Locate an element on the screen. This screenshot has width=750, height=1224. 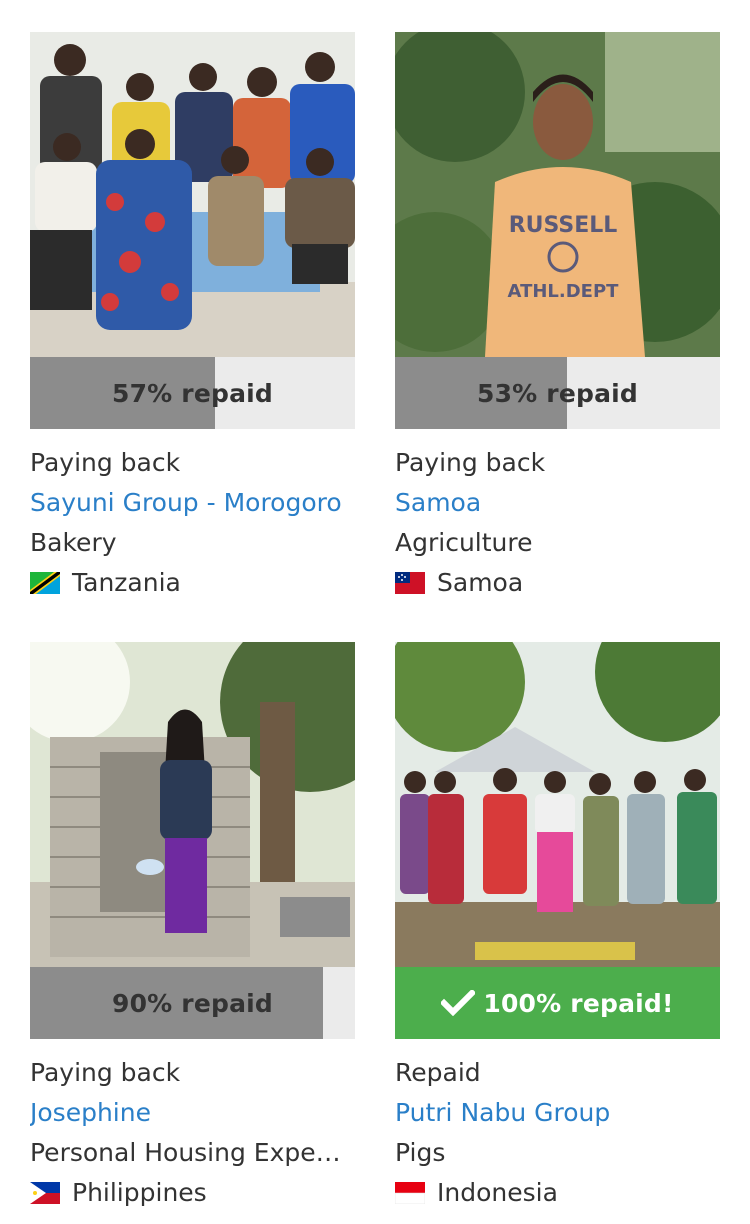
repayment-progress-bar: 53% repaid is located at coordinates (557, 393).